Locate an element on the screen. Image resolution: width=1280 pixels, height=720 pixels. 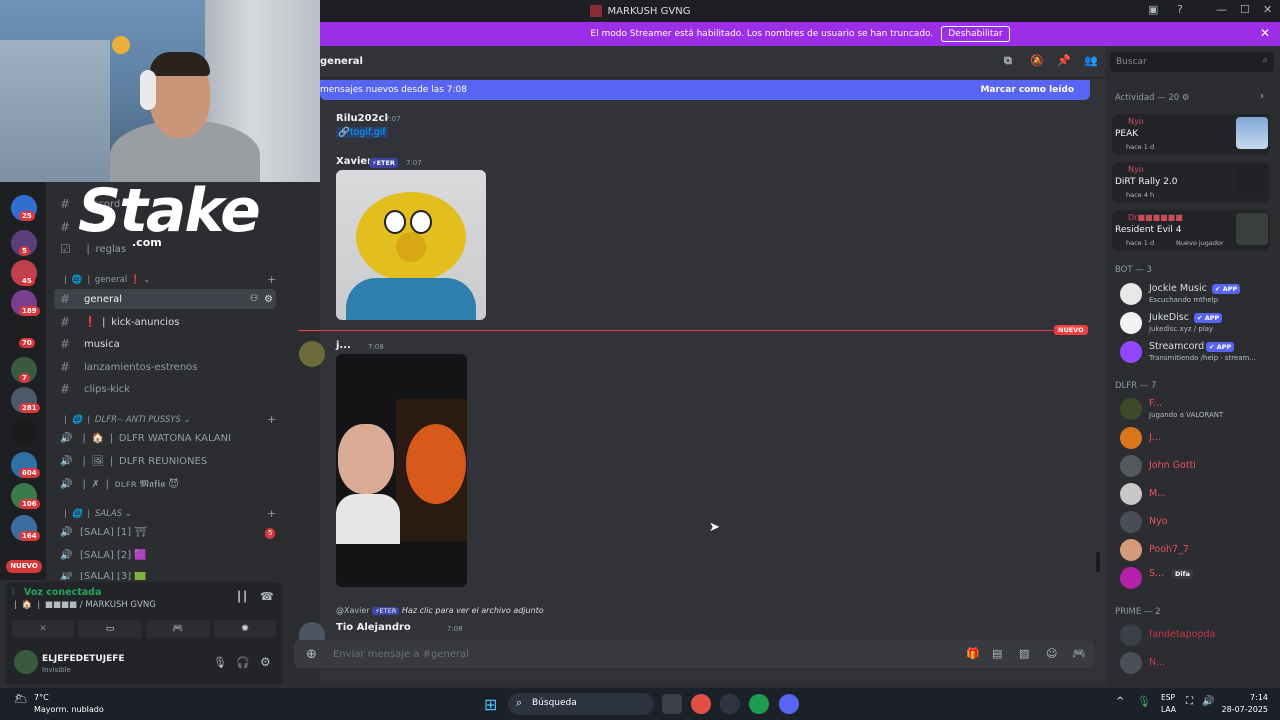
pin-icon: 📌 is located at coordinates (1064, 60).